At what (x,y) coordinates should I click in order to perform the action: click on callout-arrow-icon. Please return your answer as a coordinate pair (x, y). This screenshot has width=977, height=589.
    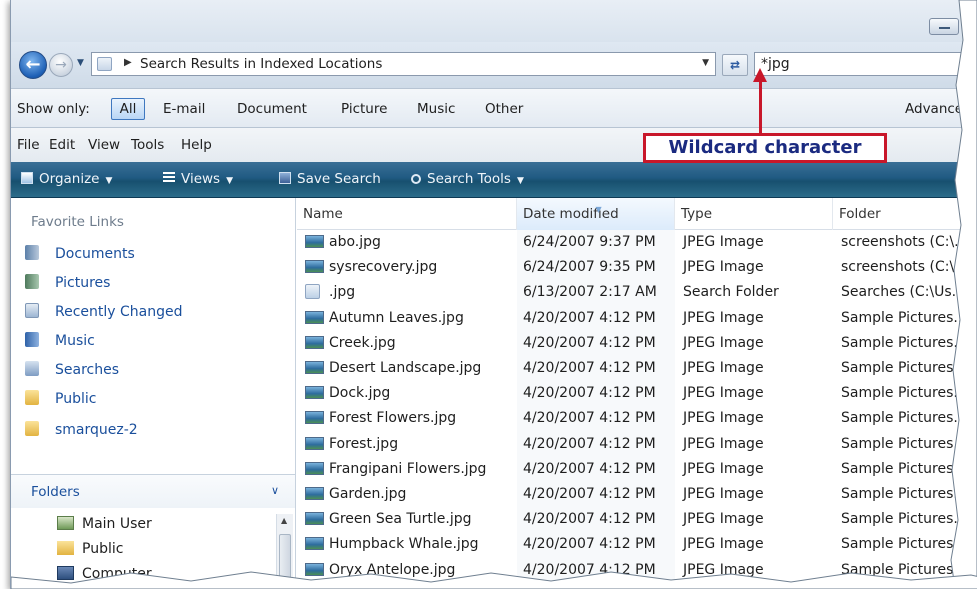
    Looking at the image, I should click on (760, 75).